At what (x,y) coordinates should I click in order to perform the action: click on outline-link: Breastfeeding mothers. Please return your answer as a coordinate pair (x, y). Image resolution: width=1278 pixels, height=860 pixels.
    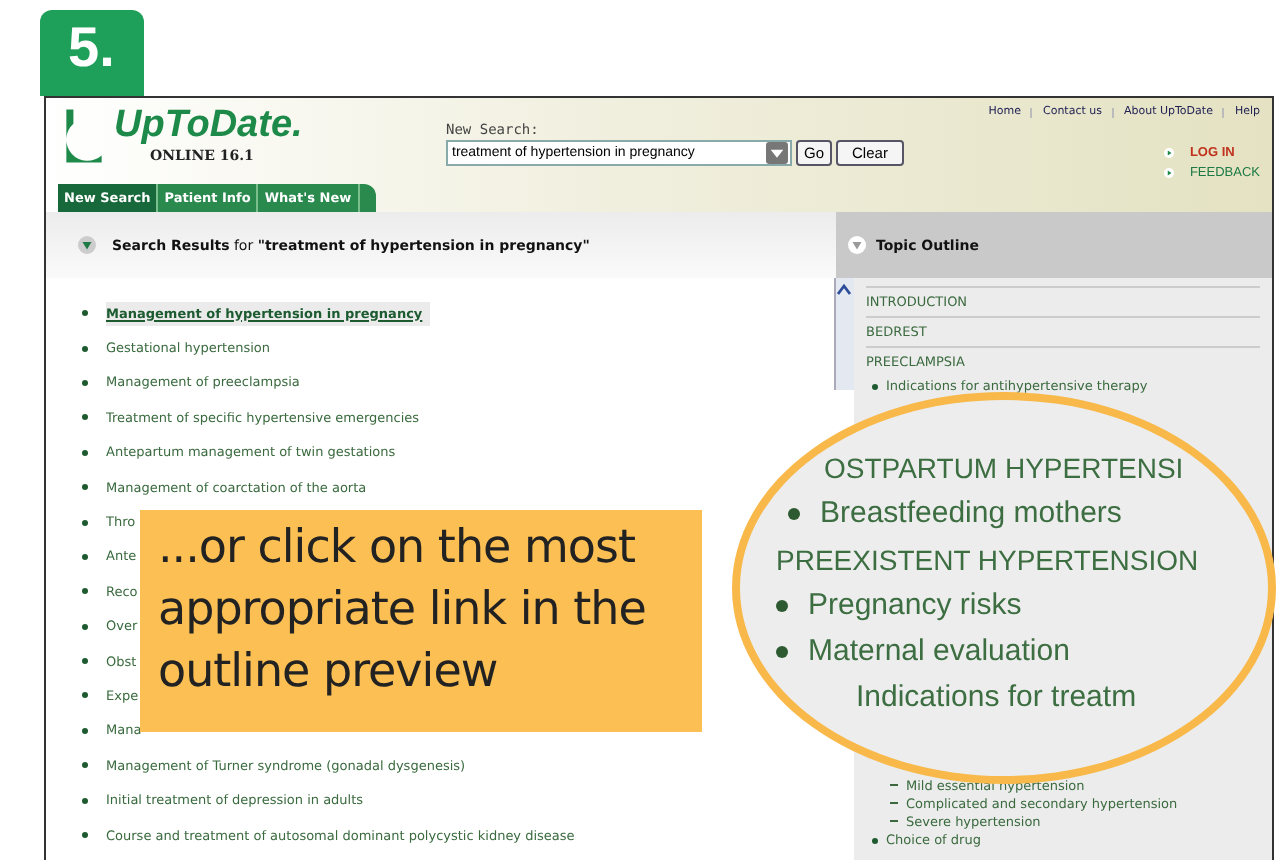
    Looking at the image, I should click on (971, 513).